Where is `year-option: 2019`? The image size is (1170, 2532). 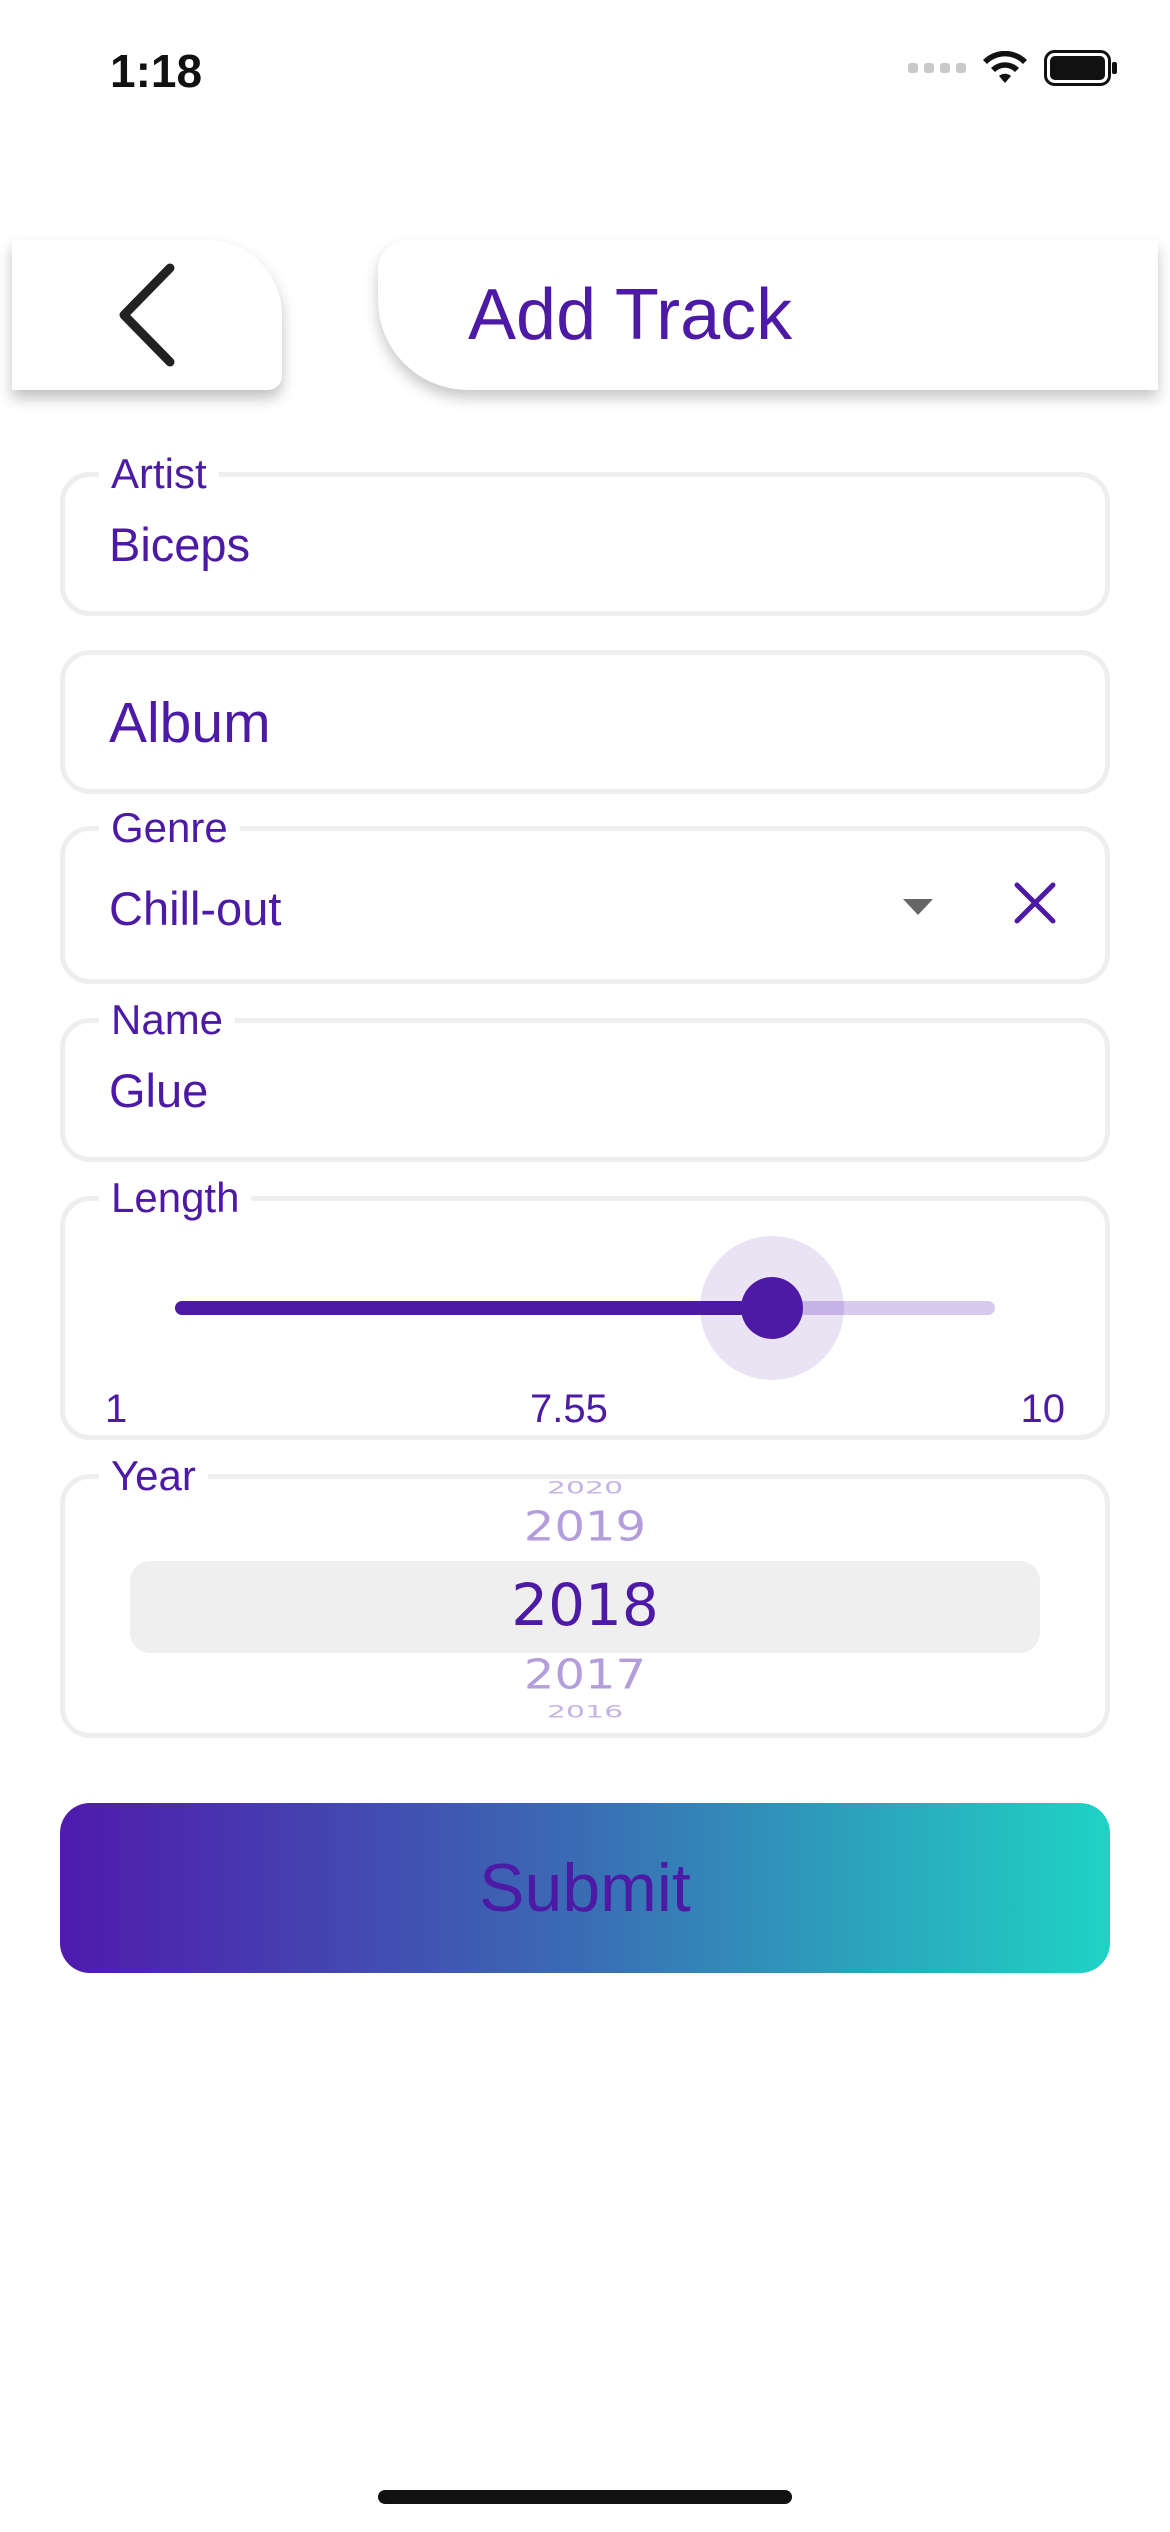
year-option: 2019 is located at coordinates (585, 1527).